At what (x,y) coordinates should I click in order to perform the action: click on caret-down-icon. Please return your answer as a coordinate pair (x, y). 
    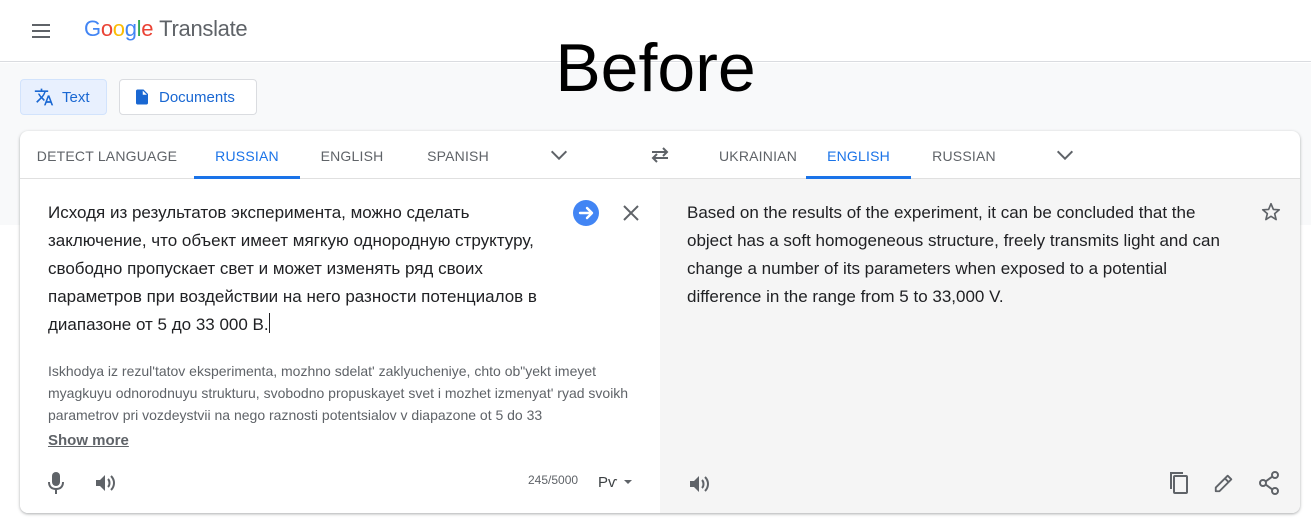
    Looking at the image, I should click on (628, 482).